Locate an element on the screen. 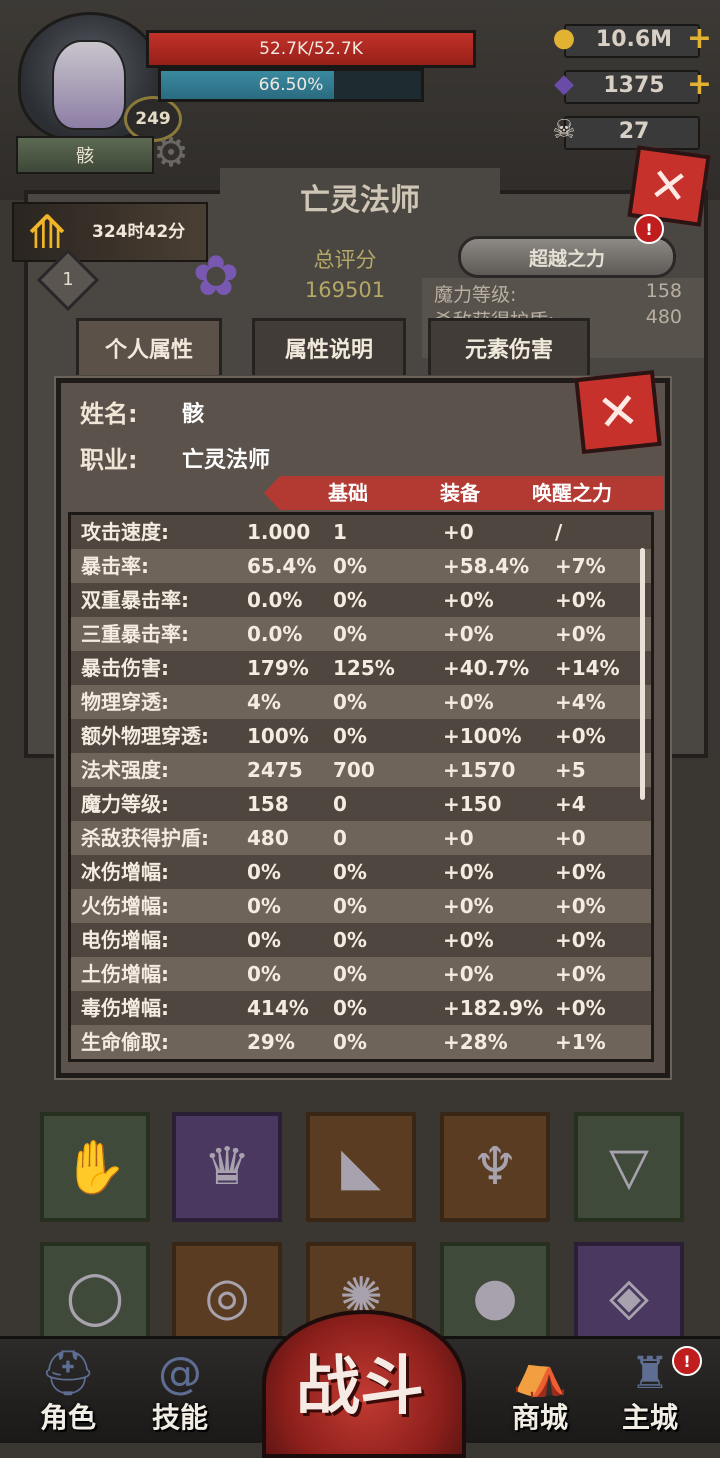 This screenshot has width=720, height=1458. stat-name: 火伤增幅: is located at coordinates (125, 906).